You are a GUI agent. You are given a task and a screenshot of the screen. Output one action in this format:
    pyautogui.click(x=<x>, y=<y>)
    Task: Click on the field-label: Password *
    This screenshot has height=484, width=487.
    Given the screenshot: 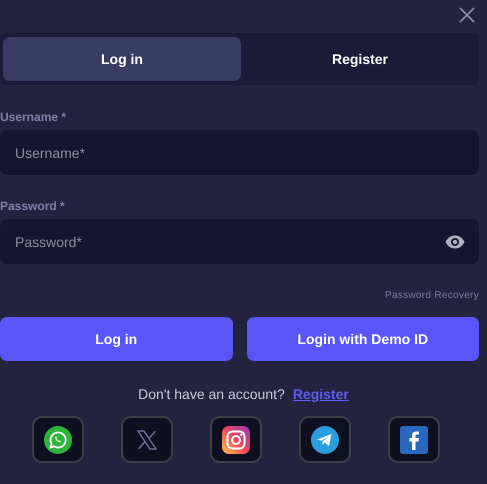 What is the action you would take?
    pyautogui.click(x=33, y=206)
    